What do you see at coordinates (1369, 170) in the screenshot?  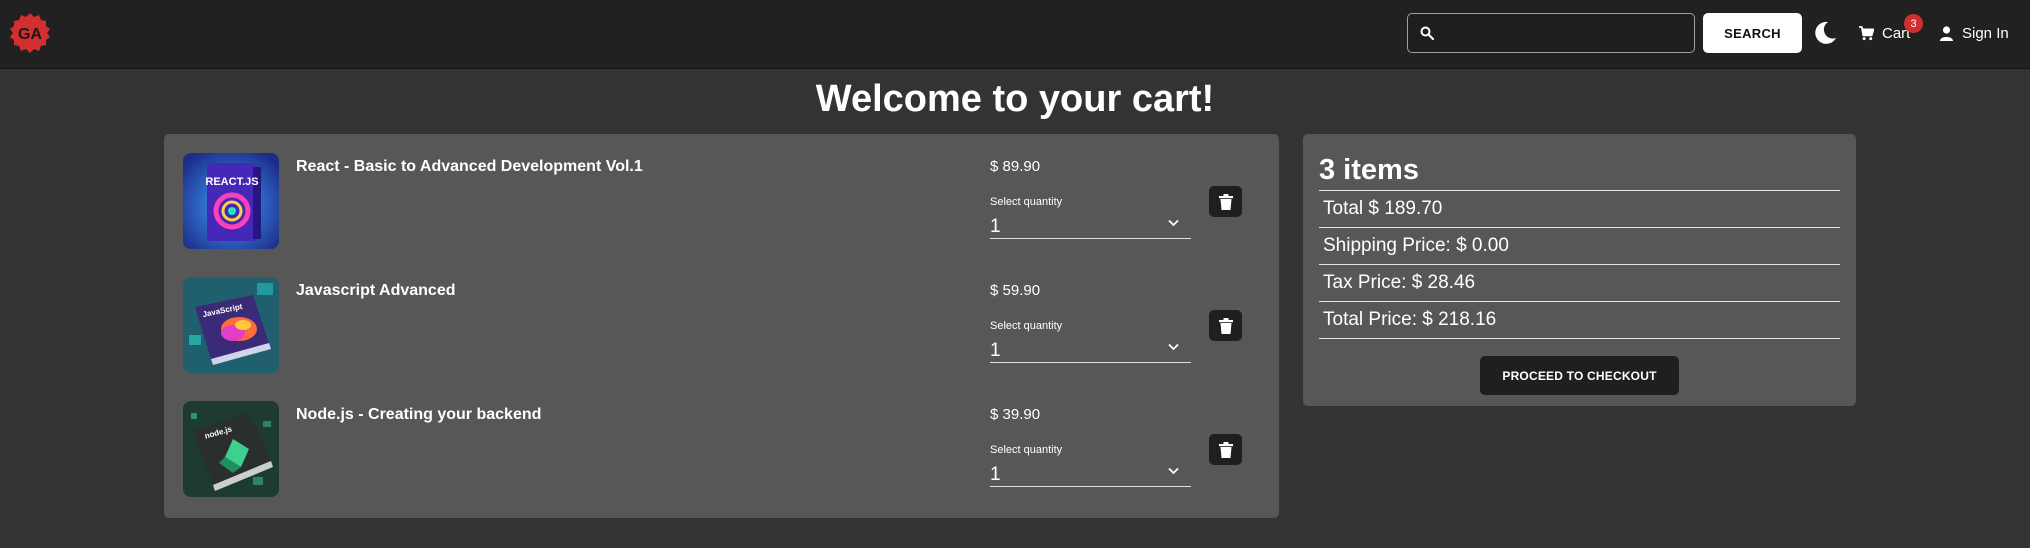 I see `items-count: 3 items` at bounding box center [1369, 170].